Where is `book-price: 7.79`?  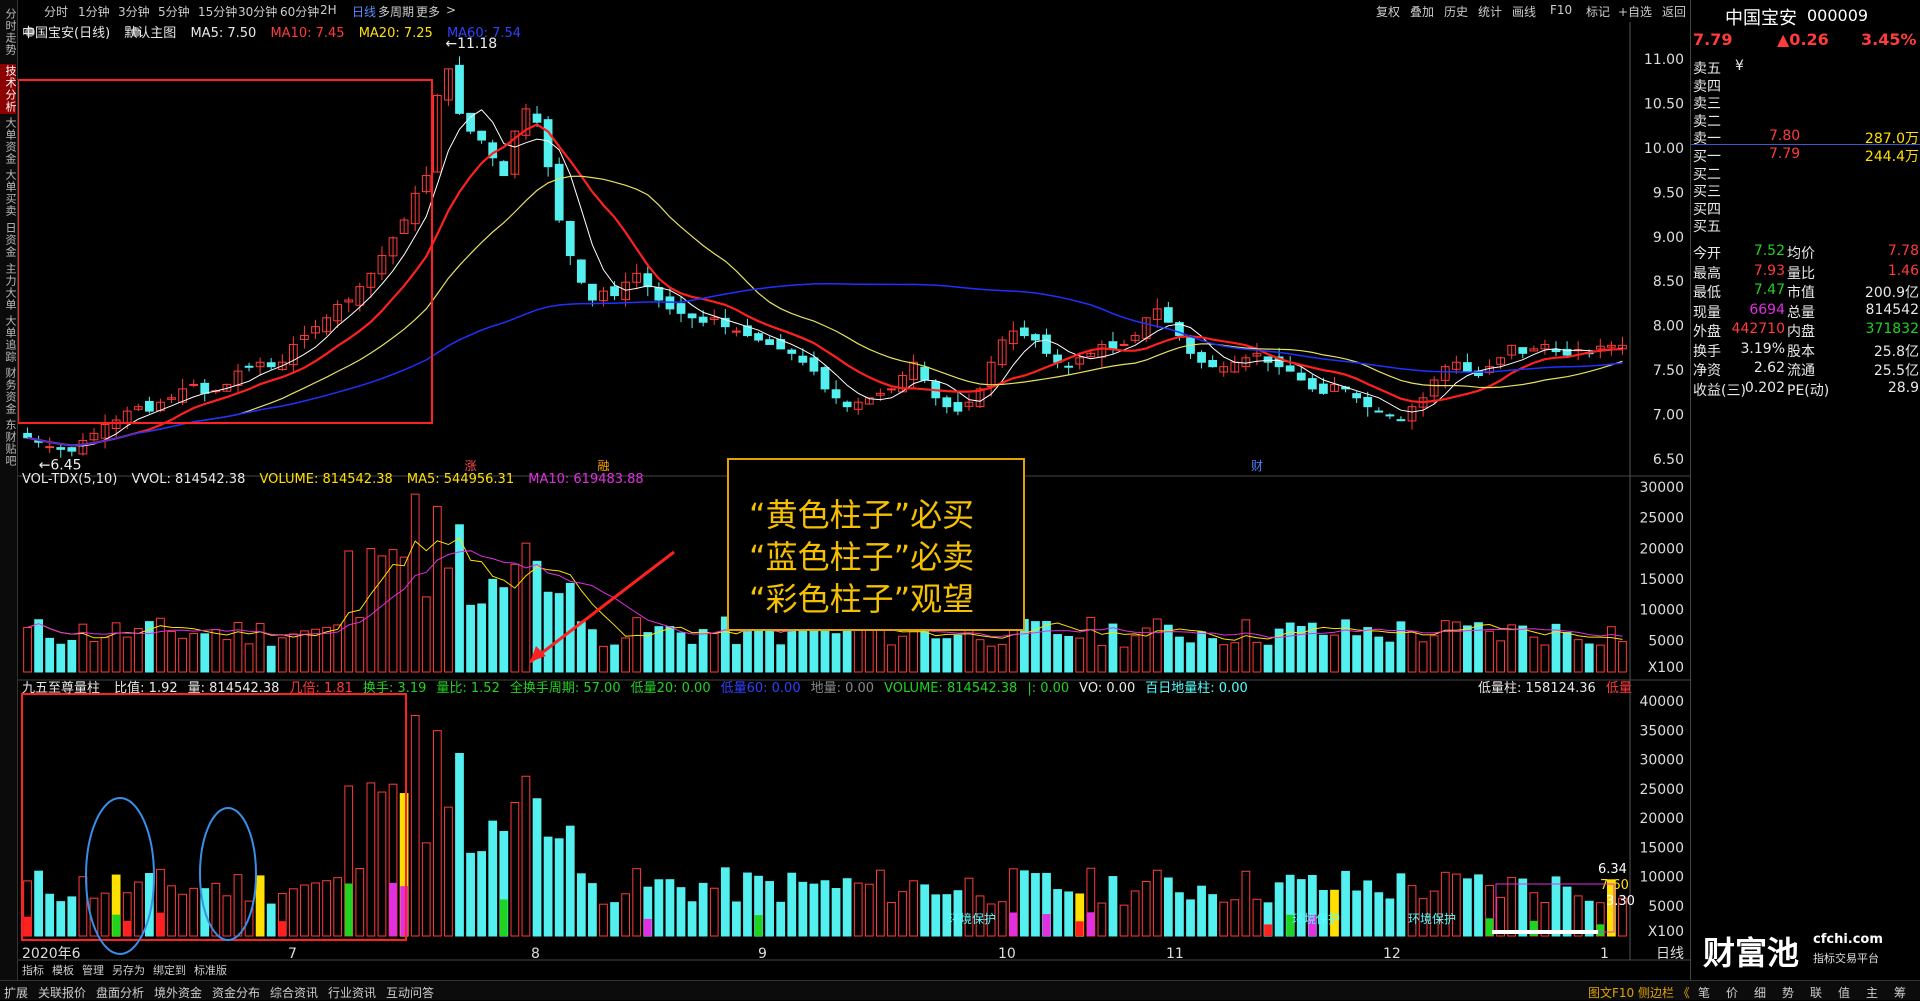
book-price: 7.79 is located at coordinates (1785, 154).